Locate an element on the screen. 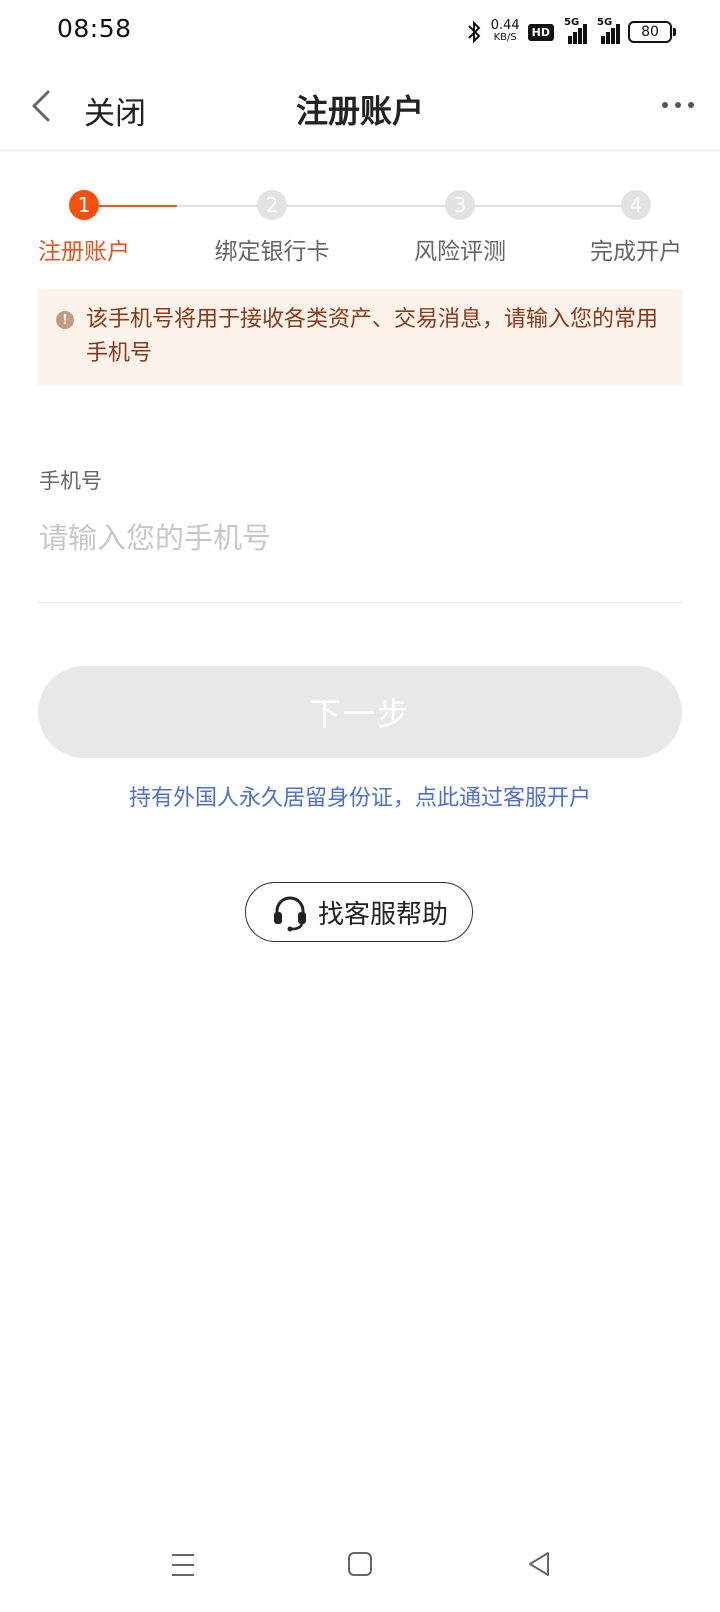 This screenshot has height=1612, width=720. field-divider is located at coordinates (360, 602).